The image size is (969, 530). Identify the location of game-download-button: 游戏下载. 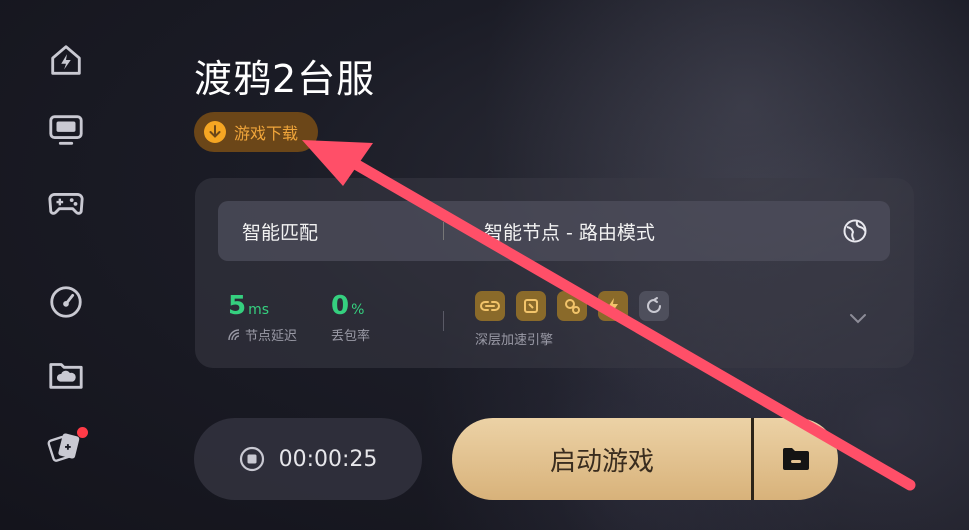
(256, 132).